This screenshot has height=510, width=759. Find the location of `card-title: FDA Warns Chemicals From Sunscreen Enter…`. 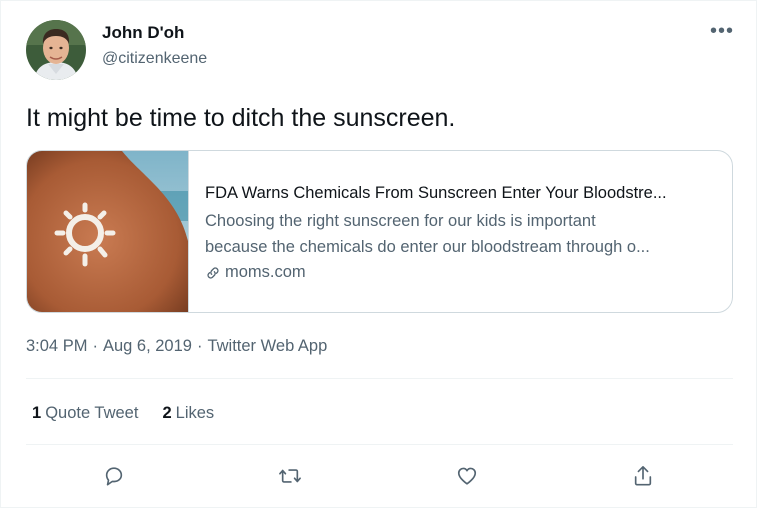

card-title: FDA Warns Chemicals From Sunscreen Enter… is located at coordinates (436, 193).